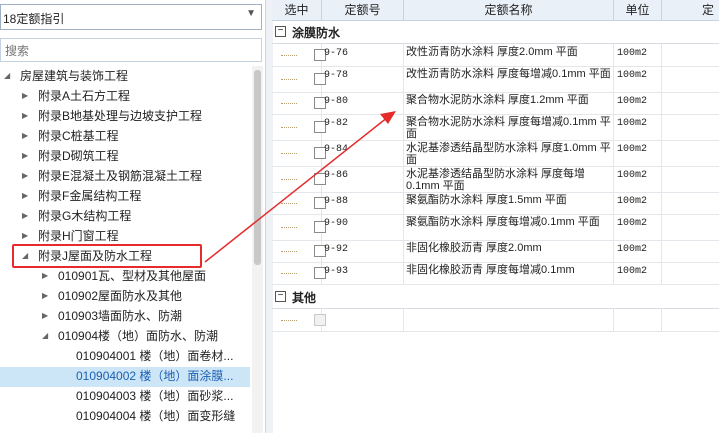 The width and height of the screenshot is (719, 433). I want to click on quota-name, so click(509, 320).